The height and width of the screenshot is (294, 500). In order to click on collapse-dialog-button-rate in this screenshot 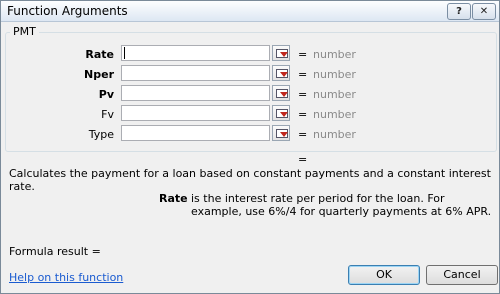, I will do `click(281, 53)`.